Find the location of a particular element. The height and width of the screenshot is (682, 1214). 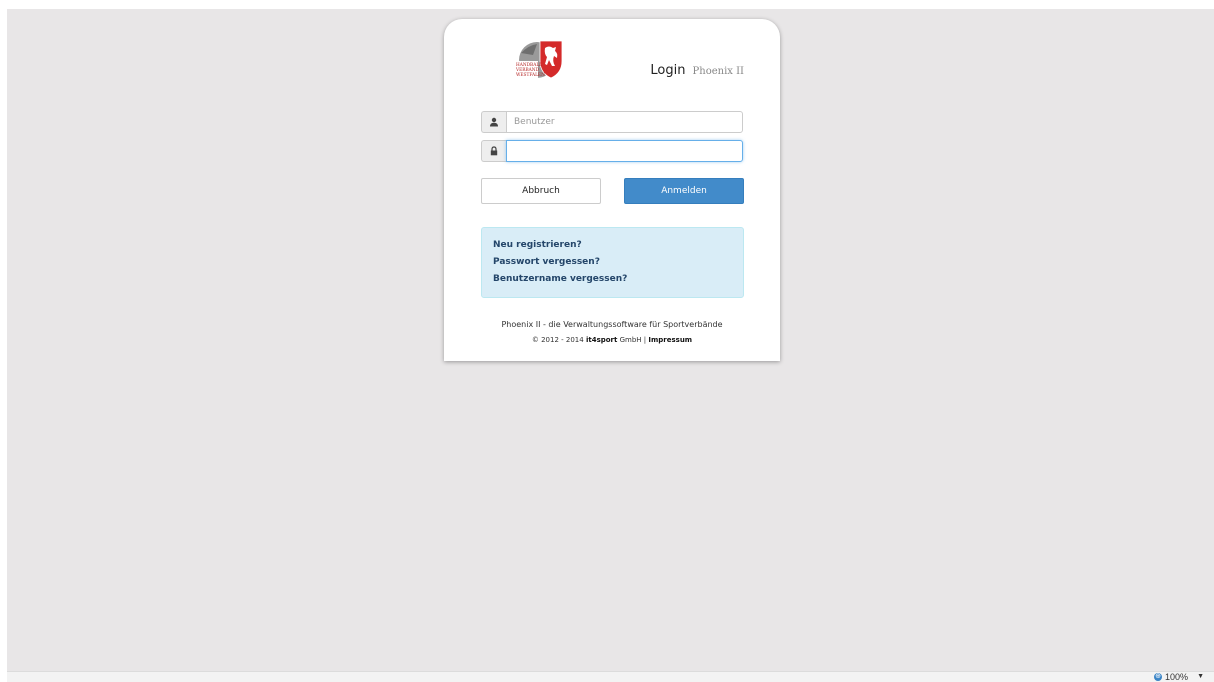

zoom-control: ⊕ 100% ▼ is located at coordinates (1179, 677).